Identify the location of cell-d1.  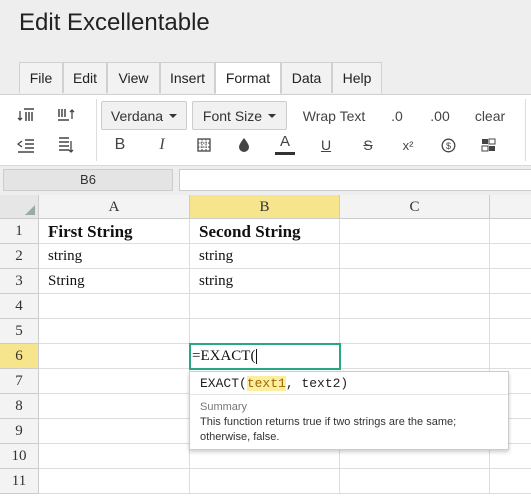
(510, 231).